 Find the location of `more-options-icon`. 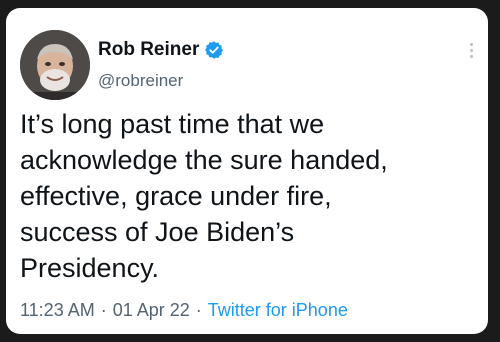

more-options-icon is located at coordinates (471, 50).